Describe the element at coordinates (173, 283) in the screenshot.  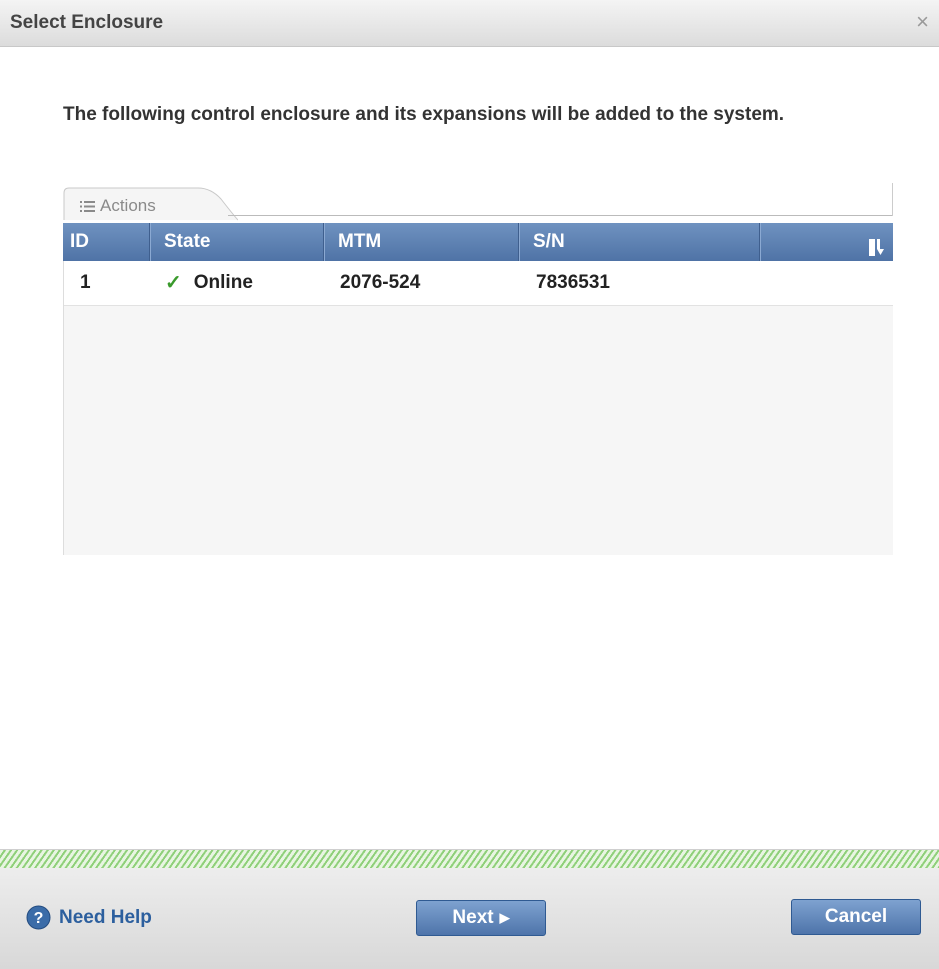
I see `check-icon: ✓` at that location.